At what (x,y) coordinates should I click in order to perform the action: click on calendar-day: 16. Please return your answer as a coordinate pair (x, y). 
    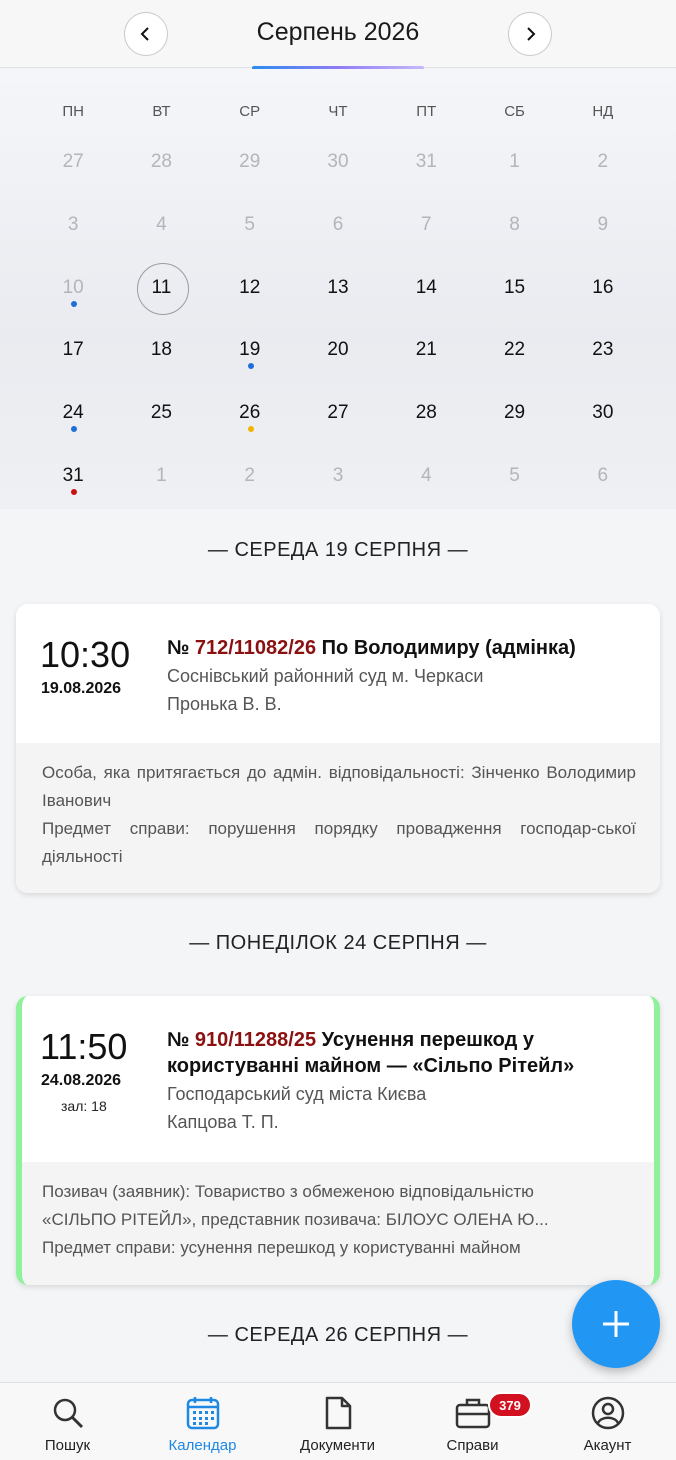
    Looking at the image, I should click on (603, 288).